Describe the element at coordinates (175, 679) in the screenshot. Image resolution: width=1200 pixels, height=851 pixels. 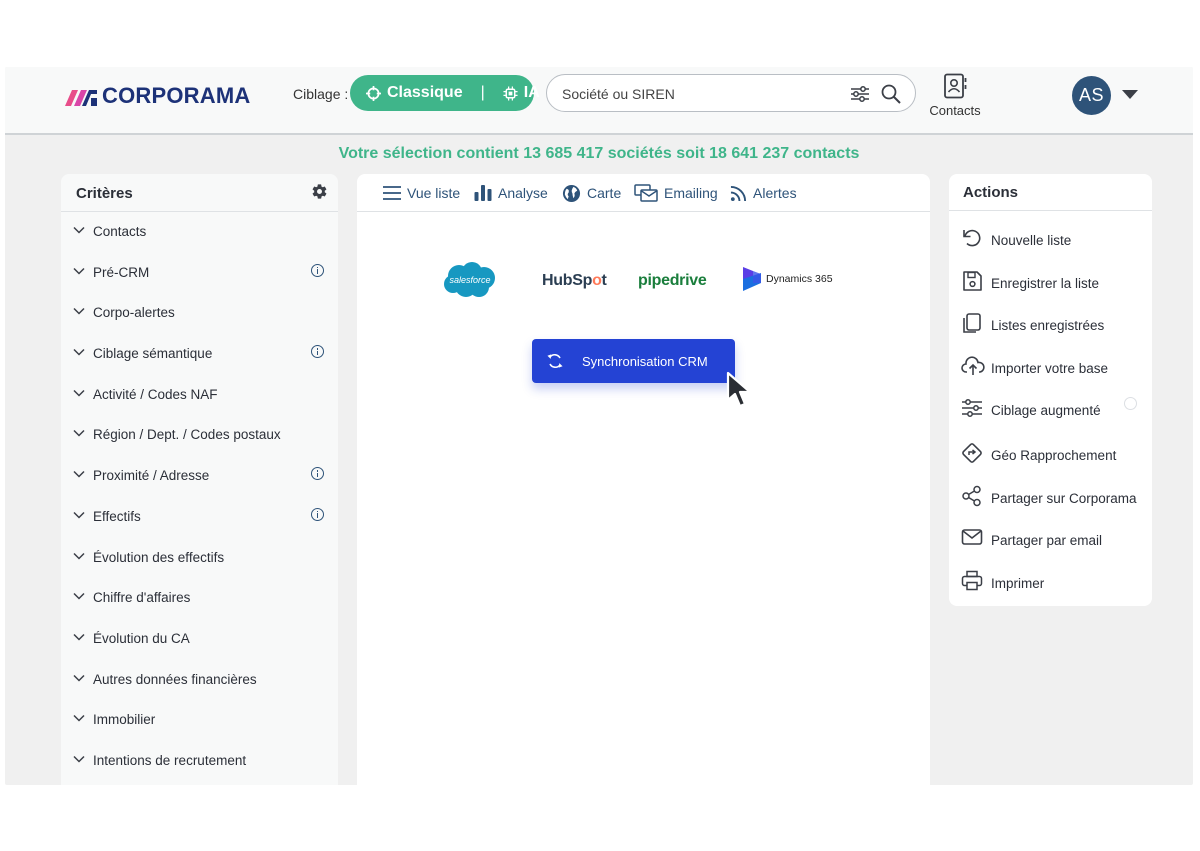
I see `criteria-item-label: Autres données financières` at that location.